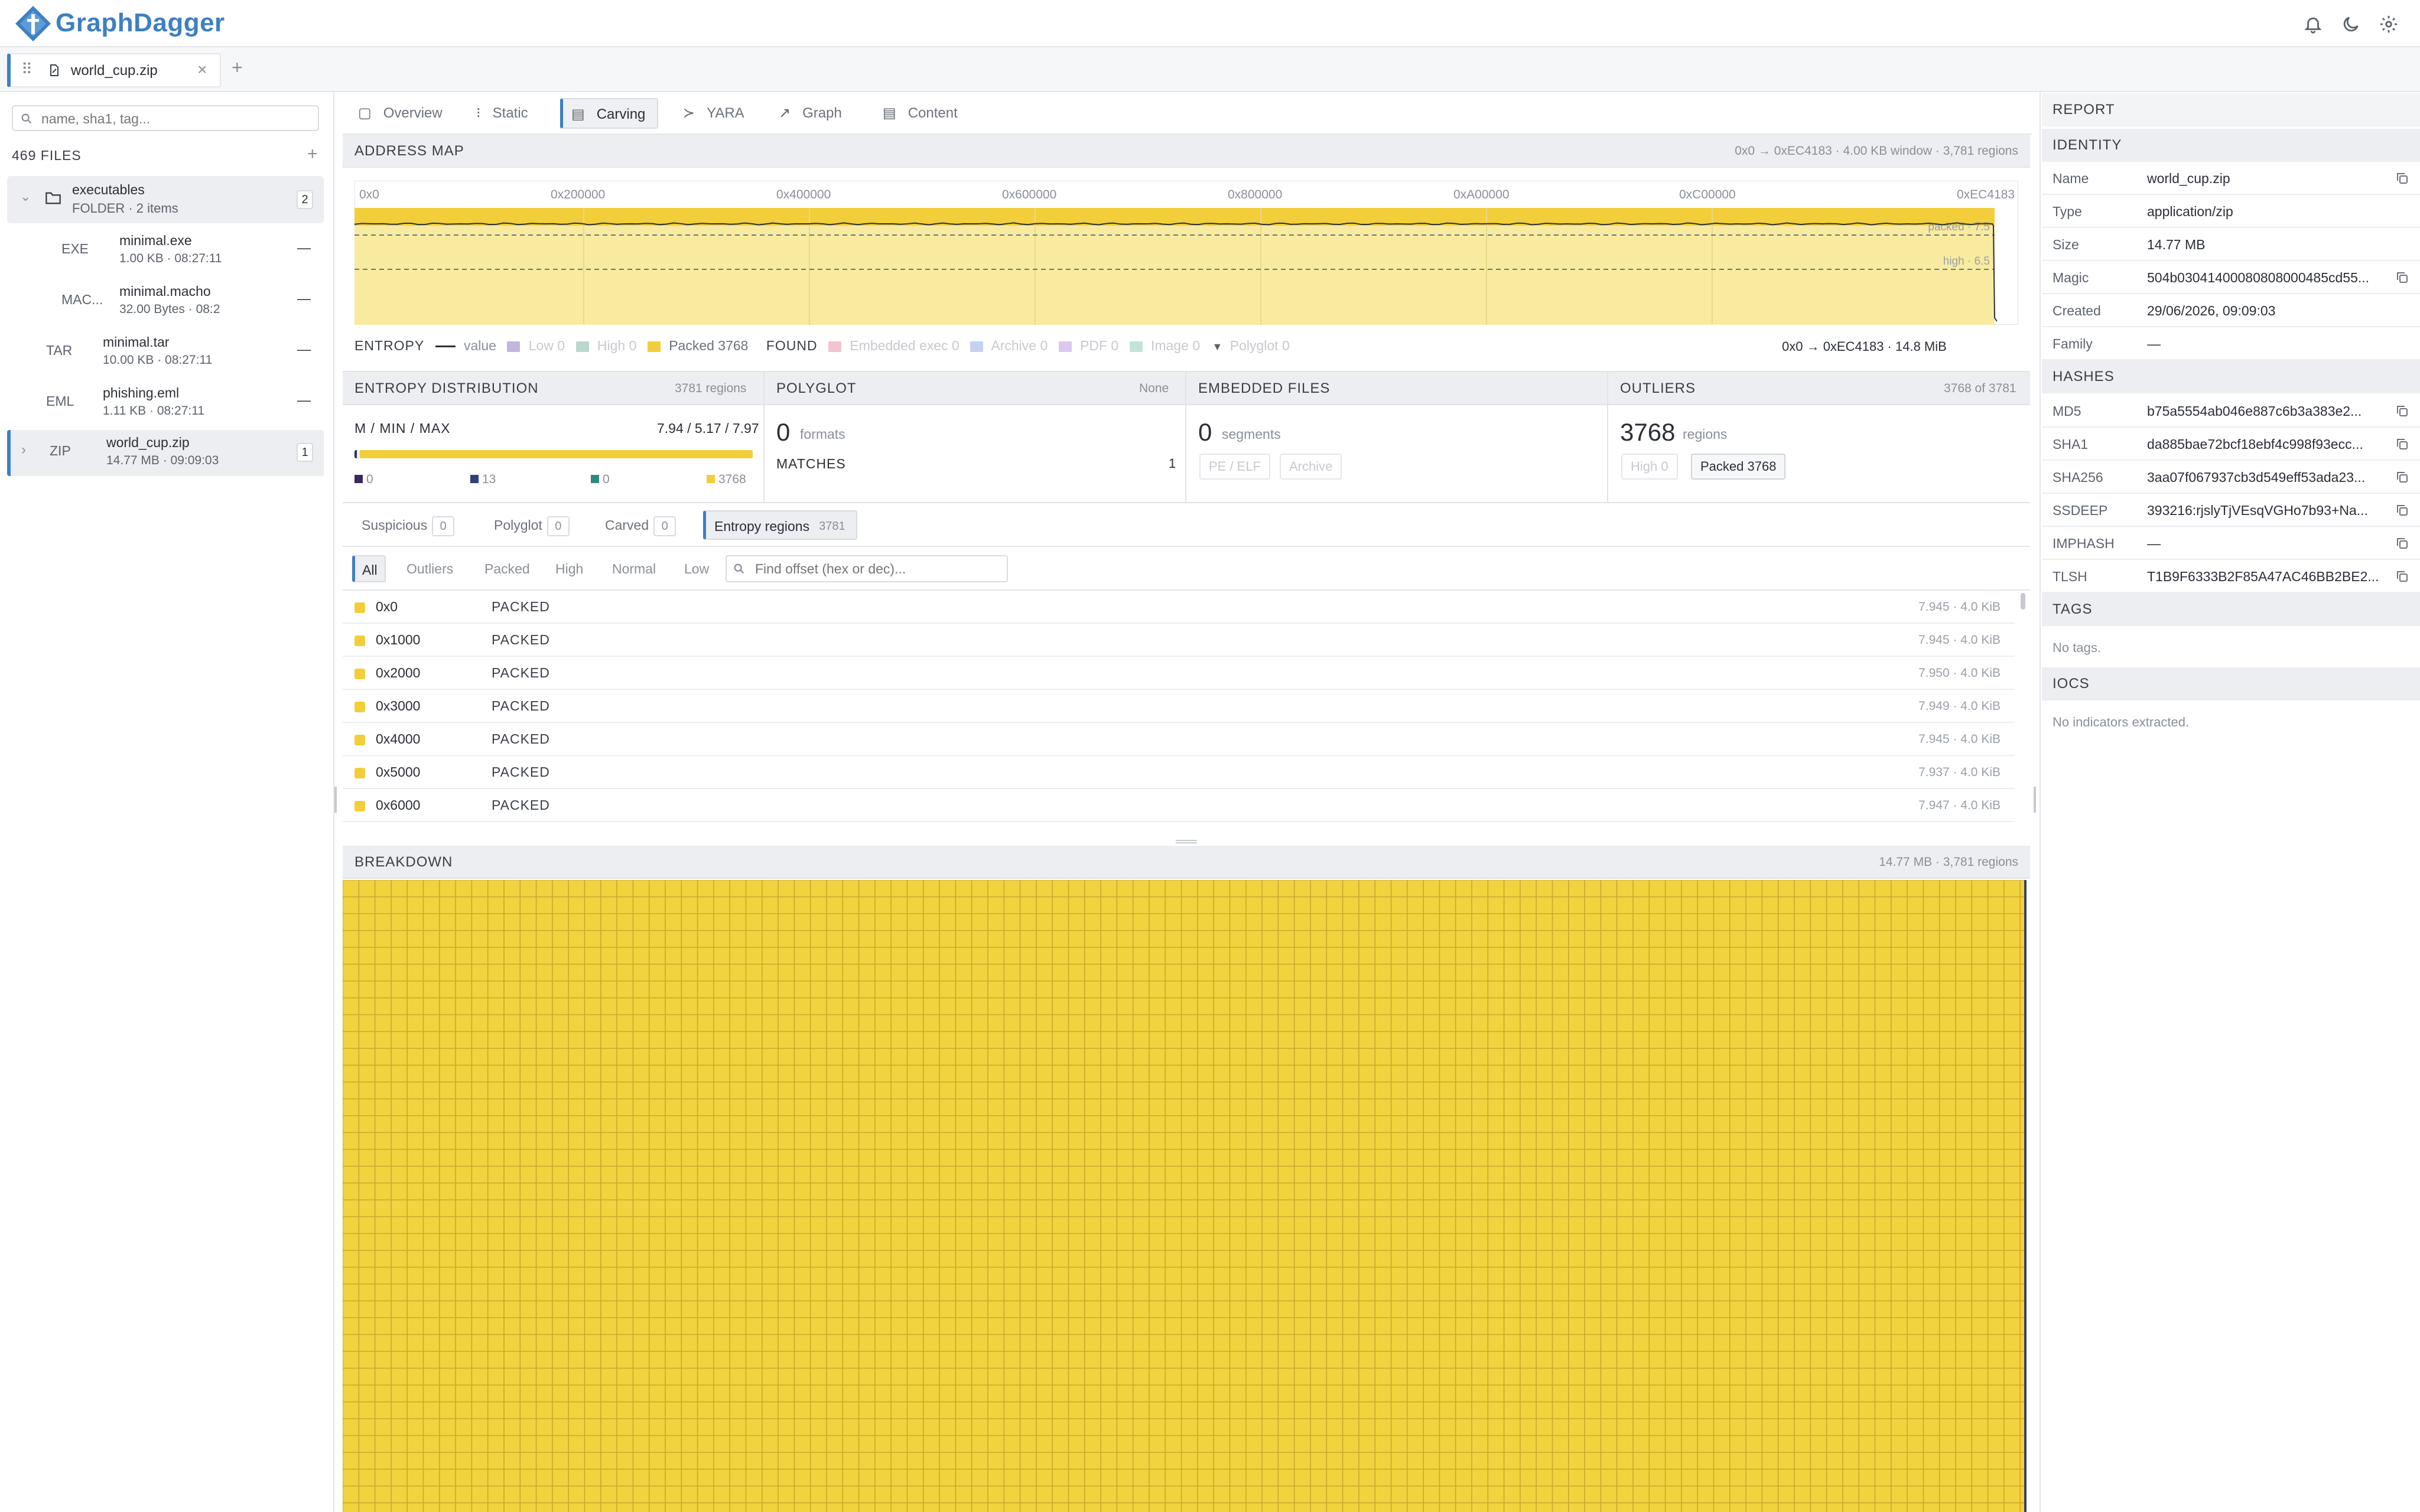  What do you see at coordinates (1254, 345) in the screenshot?
I see `polyglot-legend-label: Polyglot` at bounding box center [1254, 345].